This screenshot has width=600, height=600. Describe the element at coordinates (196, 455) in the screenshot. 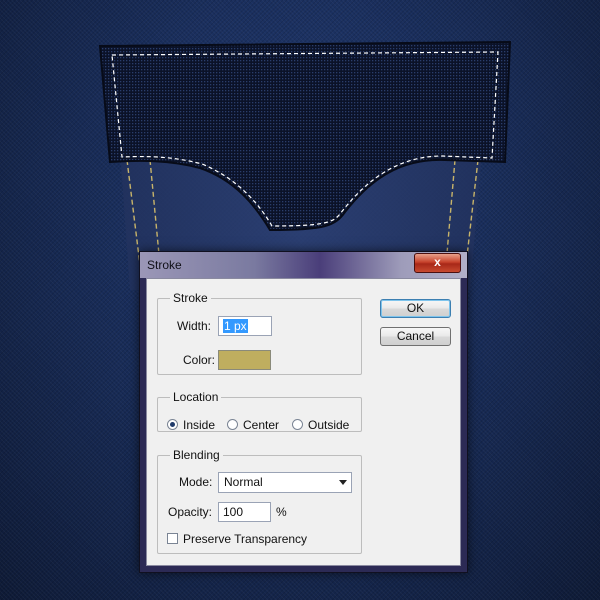

I see `blending-group-legend: Blending` at that location.